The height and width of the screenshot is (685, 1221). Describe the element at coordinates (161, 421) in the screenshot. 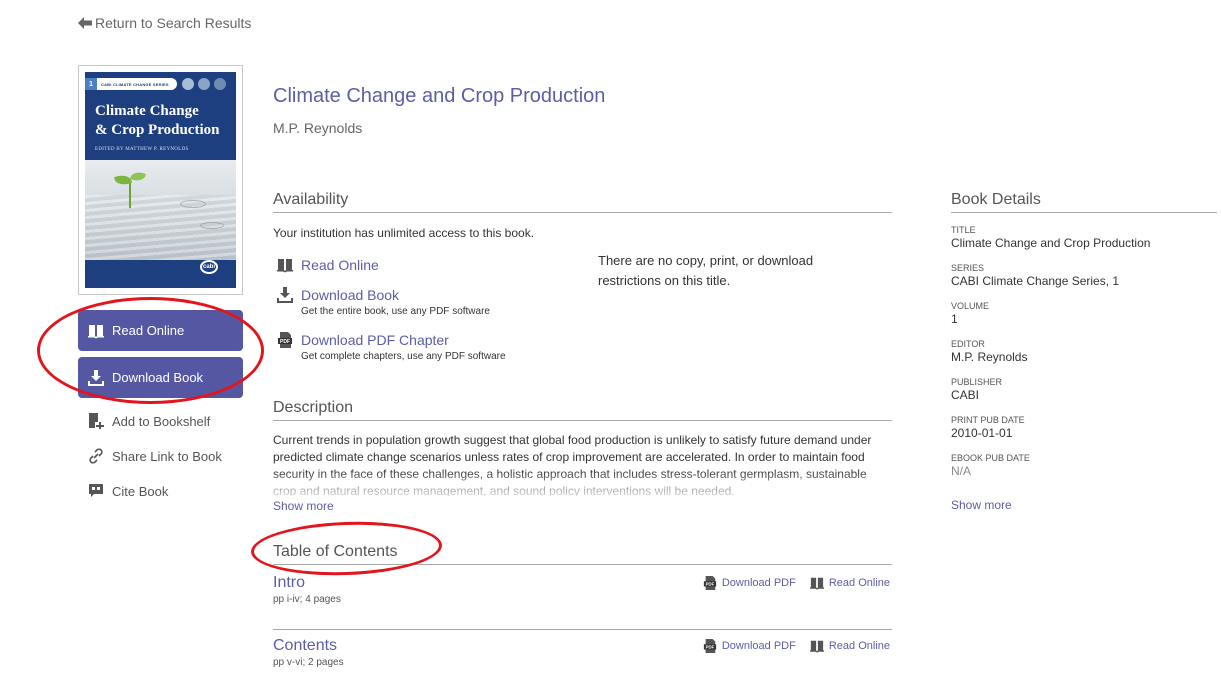

I see `add-to-bookshelf-label: Add to Bookshelf` at that location.